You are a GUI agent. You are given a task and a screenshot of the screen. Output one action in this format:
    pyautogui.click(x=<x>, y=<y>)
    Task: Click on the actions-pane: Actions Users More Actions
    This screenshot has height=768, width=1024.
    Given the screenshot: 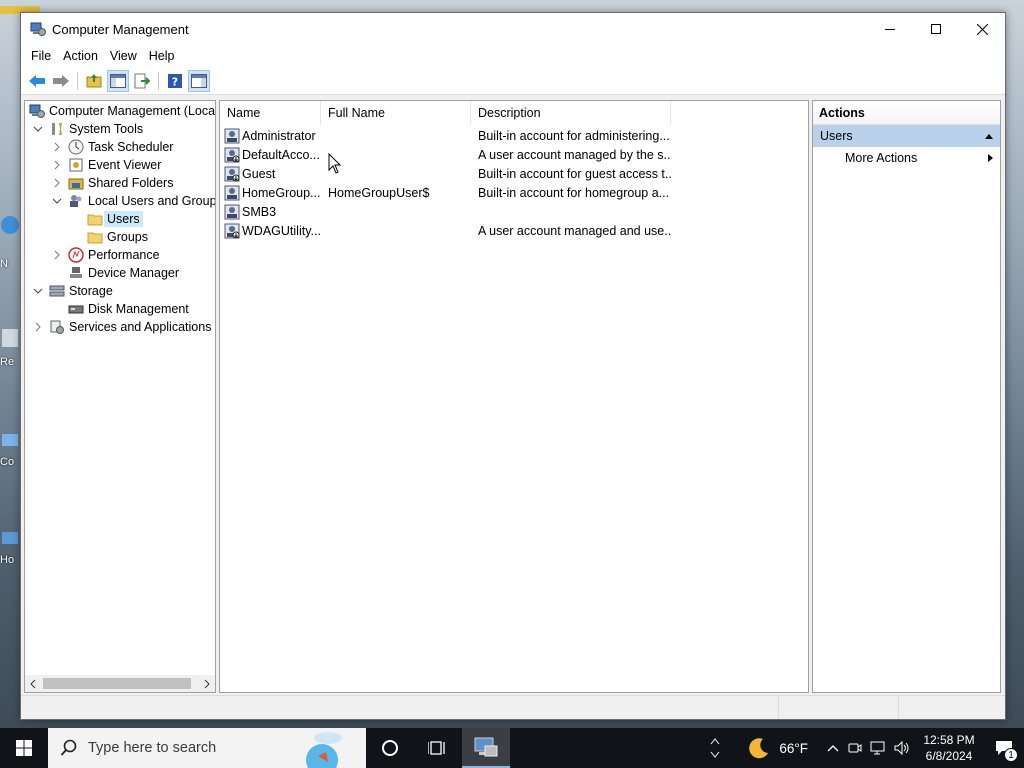 What is the action you would take?
    pyautogui.click(x=906, y=396)
    